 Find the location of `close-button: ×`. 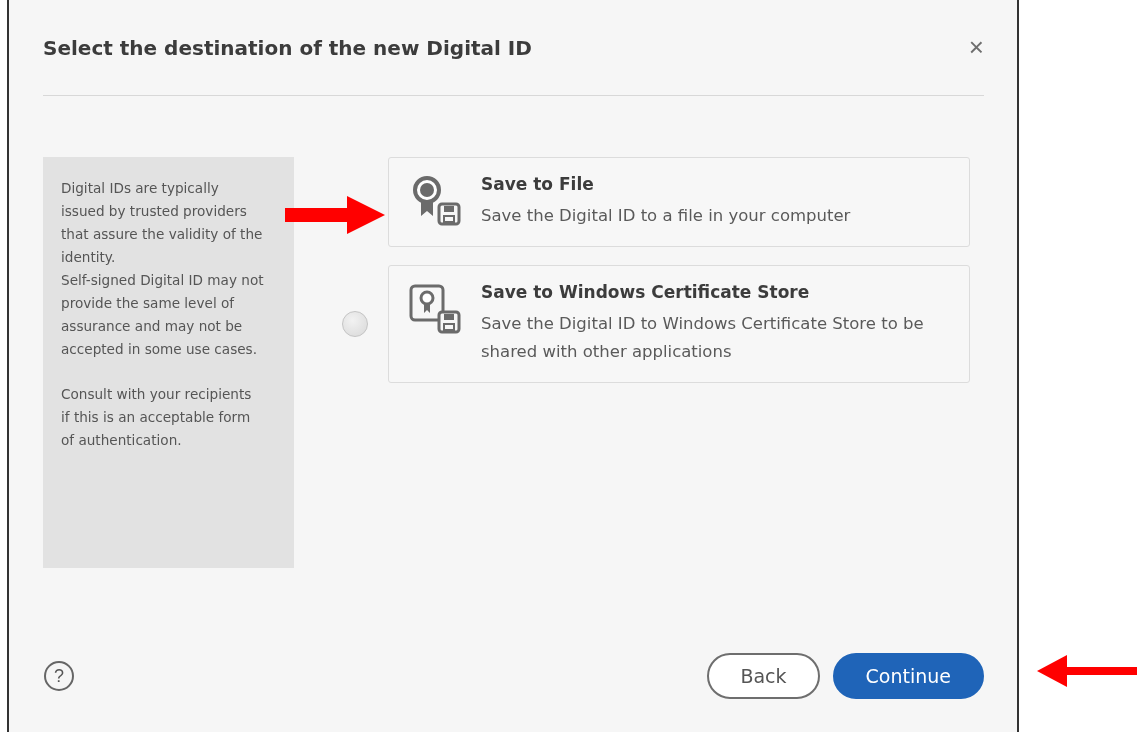

close-button: × is located at coordinates (972, 47).